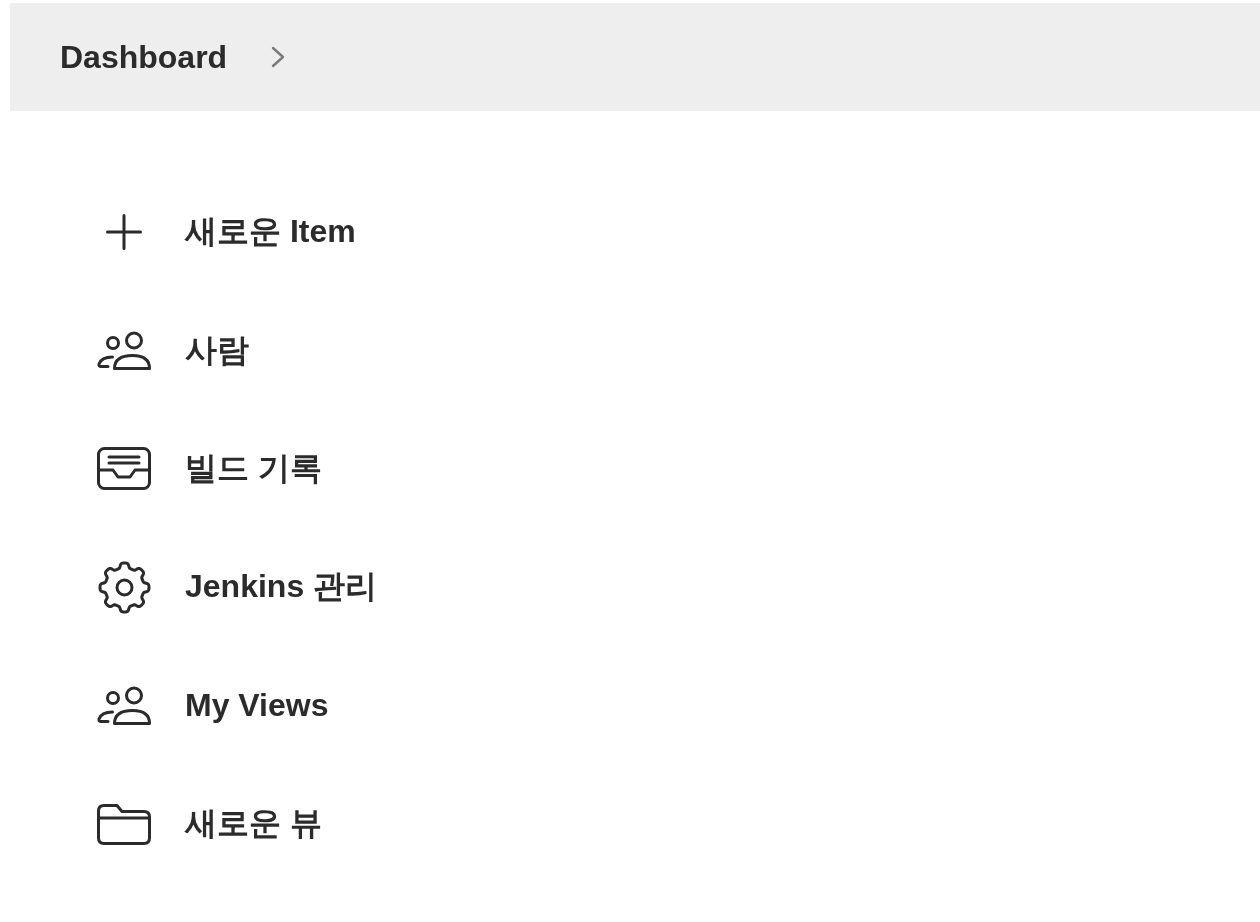 The image size is (1260, 922). Describe the element at coordinates (173, 350) in the screenshot. I see `menu-item: 사람` at that location.